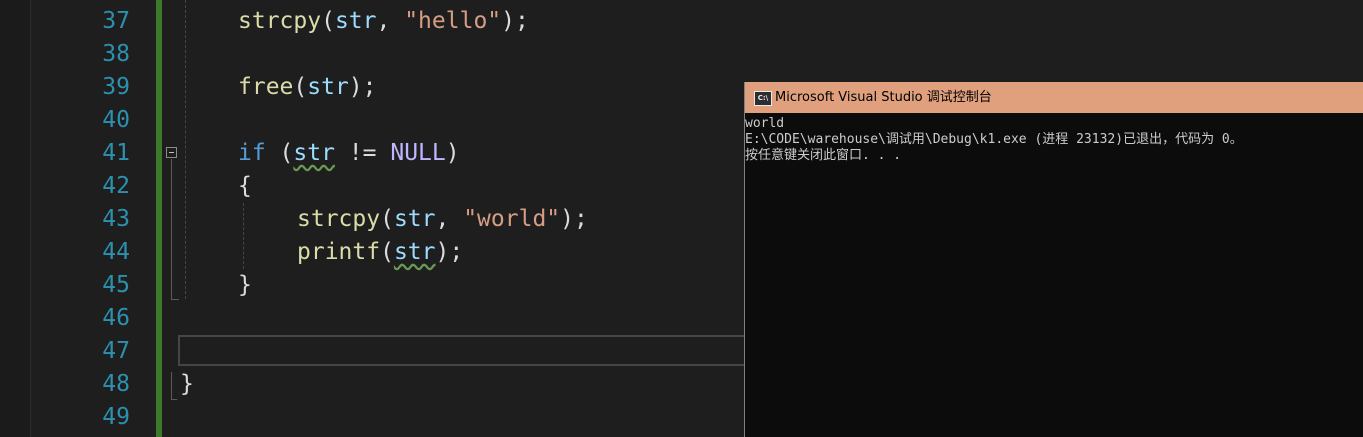  I want to click on code-text: strcpy(str, "world");, so click(442, 219).